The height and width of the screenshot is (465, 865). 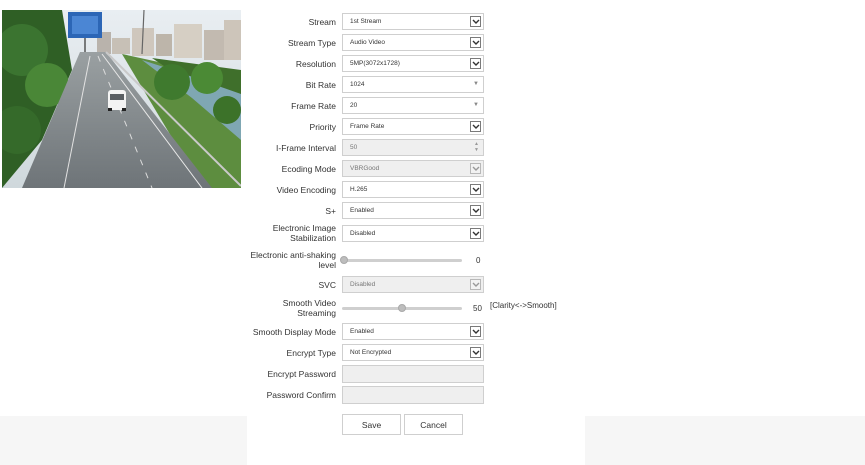 What do you see at coordinates (413, 168) in the screenshot?
I see `encoding-mode-select: VBRGood` at bounding box center [413, 168].